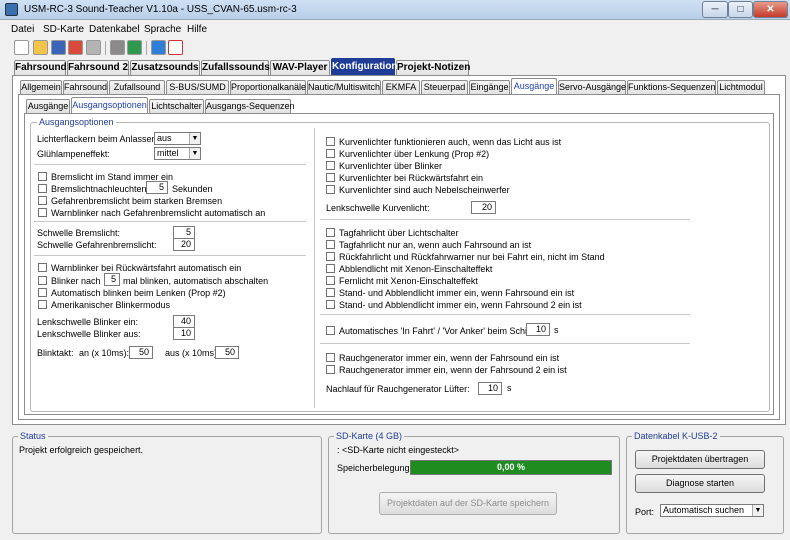 Image resolution: width=790 pixels, height=540 pixels. Describe the element at coordinates (42, 212) in the screenshot. I see `warn-after-hazard-checkbox` at that location.